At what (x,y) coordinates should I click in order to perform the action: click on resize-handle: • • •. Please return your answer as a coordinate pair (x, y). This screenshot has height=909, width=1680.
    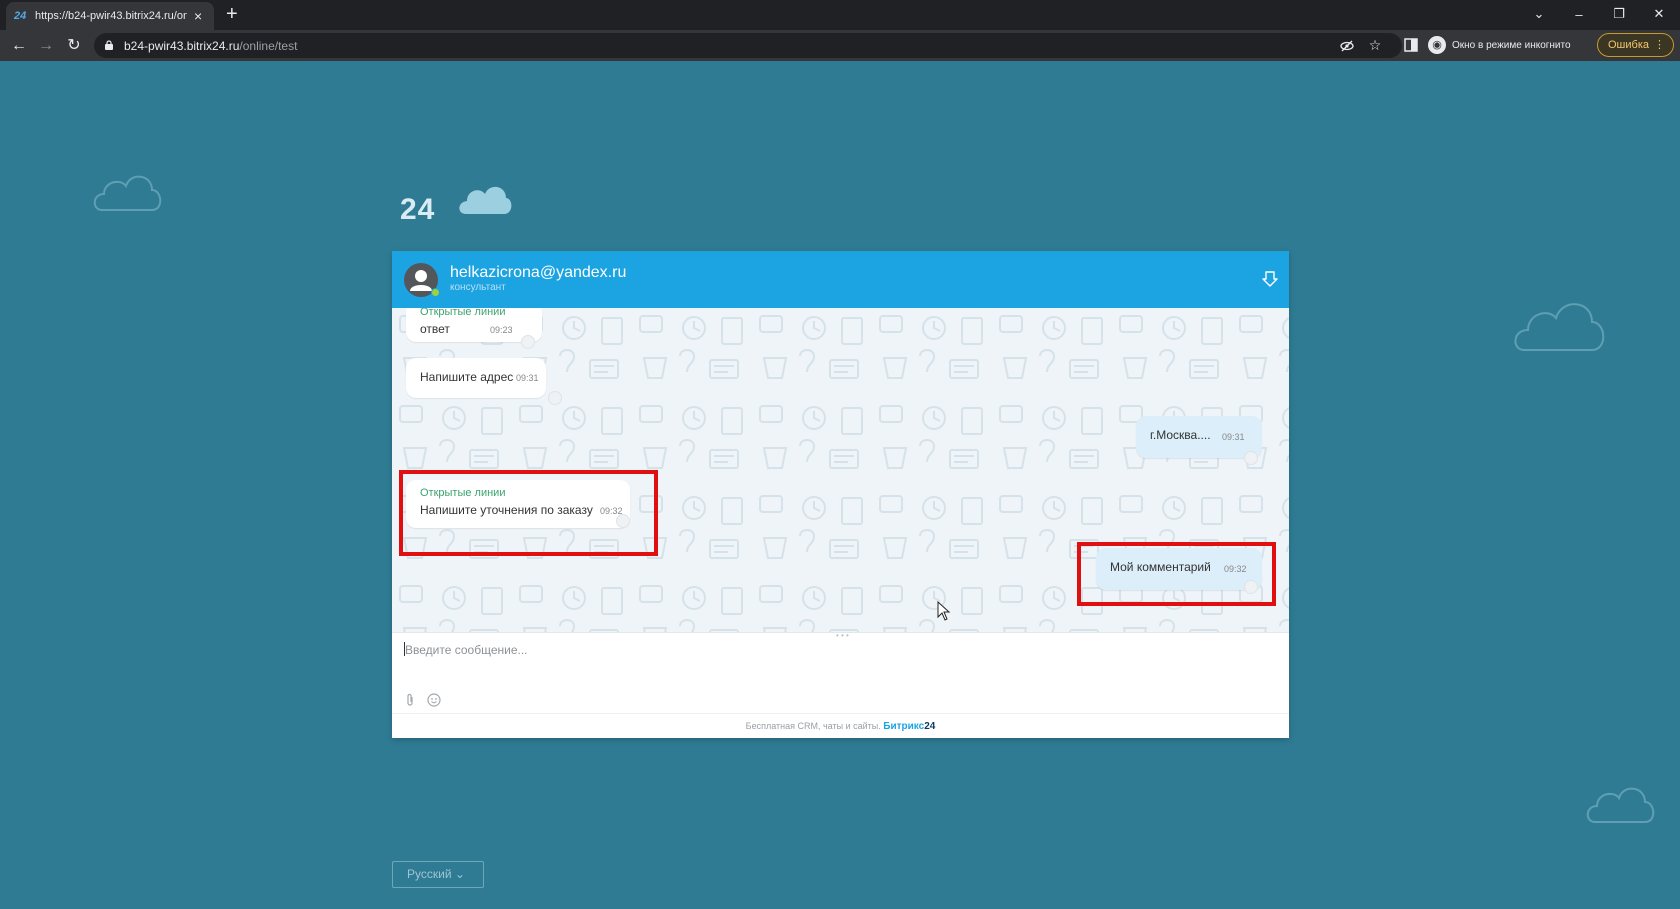
    Looking at the image, I should click on (842, 636).